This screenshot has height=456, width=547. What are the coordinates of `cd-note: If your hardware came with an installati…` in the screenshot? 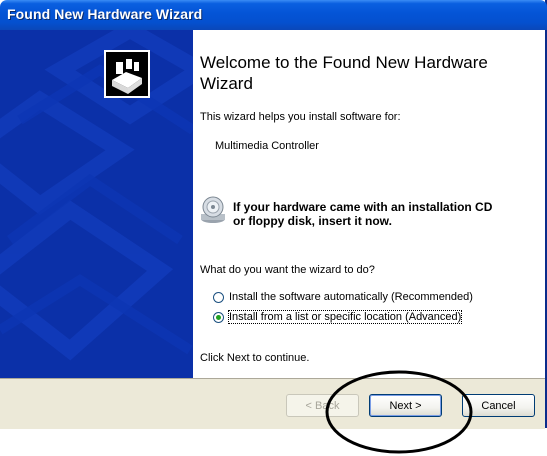 It's located at (362, 214).